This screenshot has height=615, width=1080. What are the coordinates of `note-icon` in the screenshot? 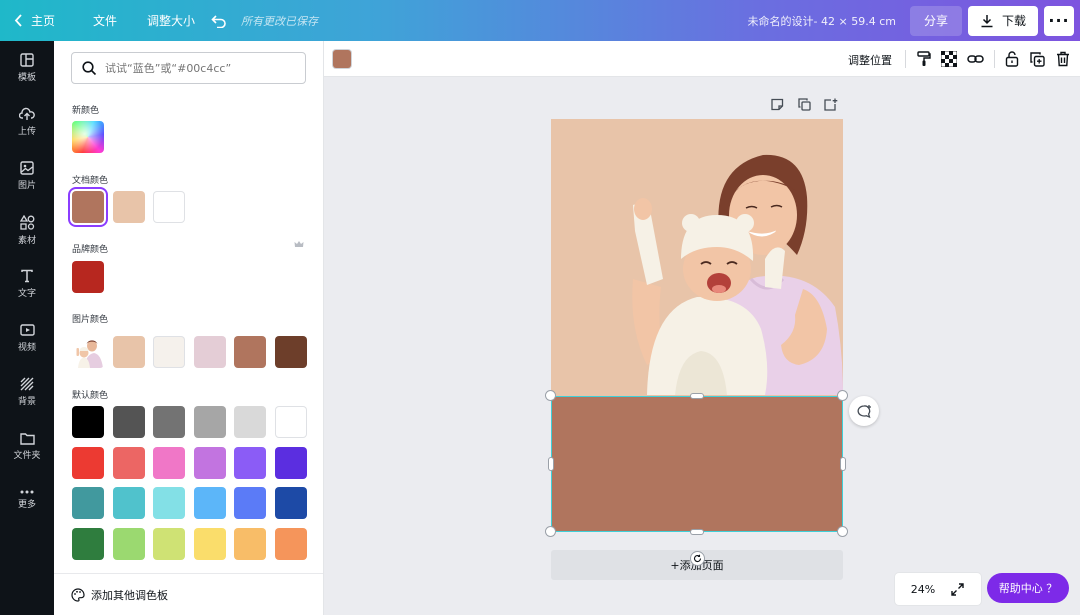 It's located at (777, 104).